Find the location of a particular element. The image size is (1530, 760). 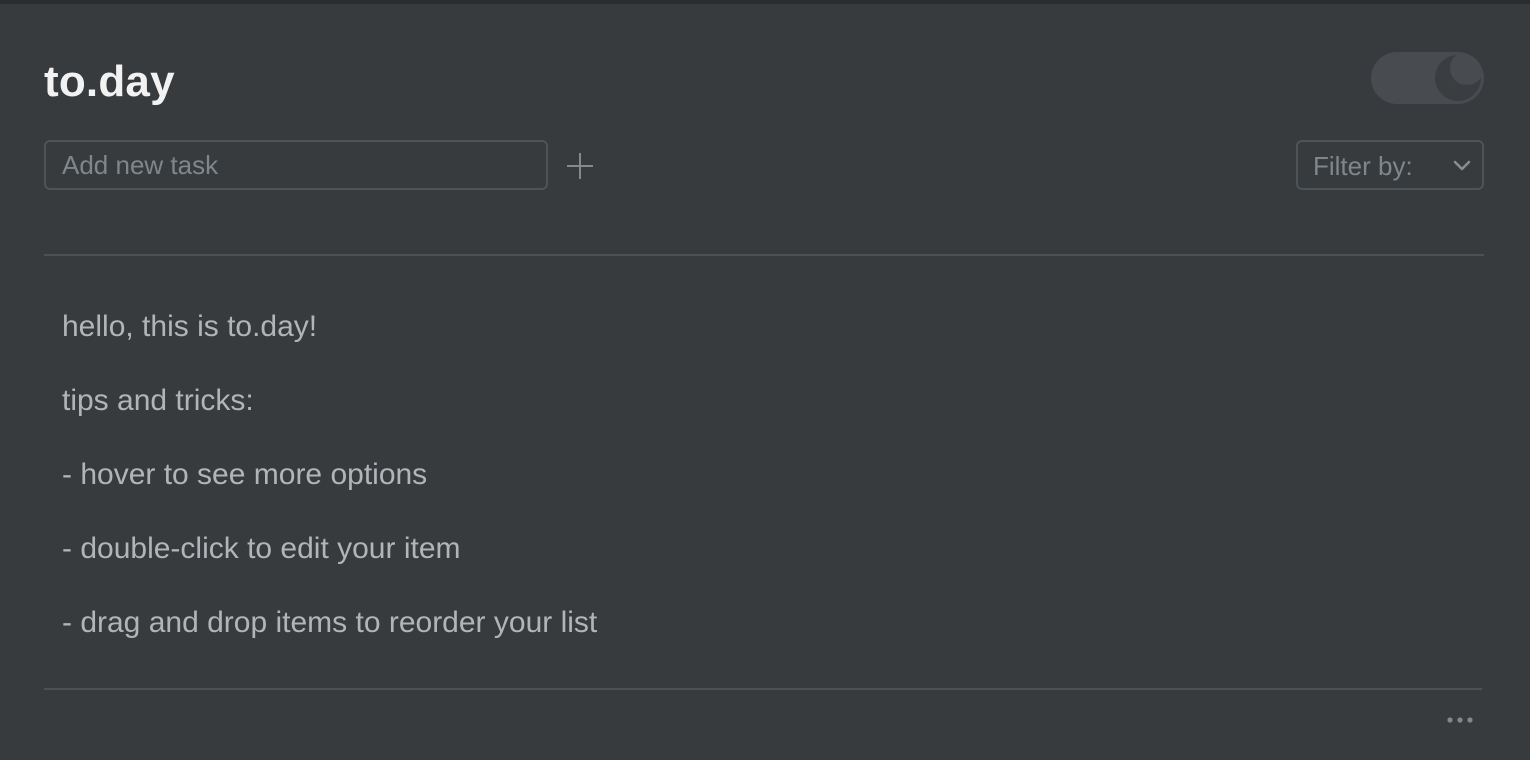

window-top-strip is located at coordinates (765, 2).